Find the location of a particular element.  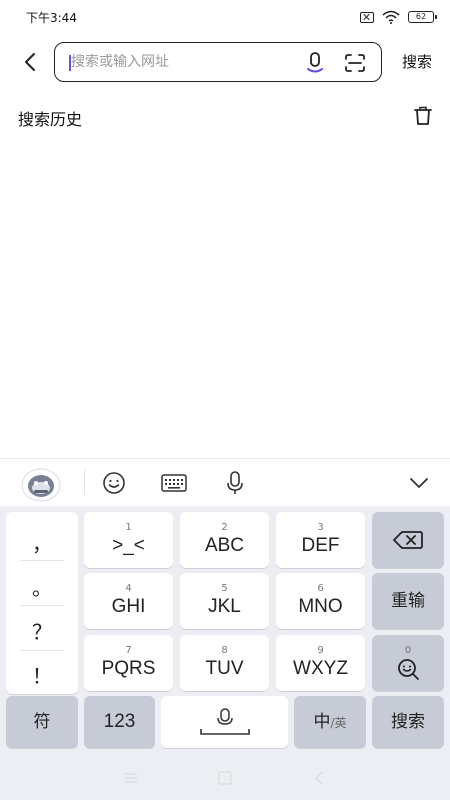

key-3: 3 DEF is located at coordinates (320, 540).